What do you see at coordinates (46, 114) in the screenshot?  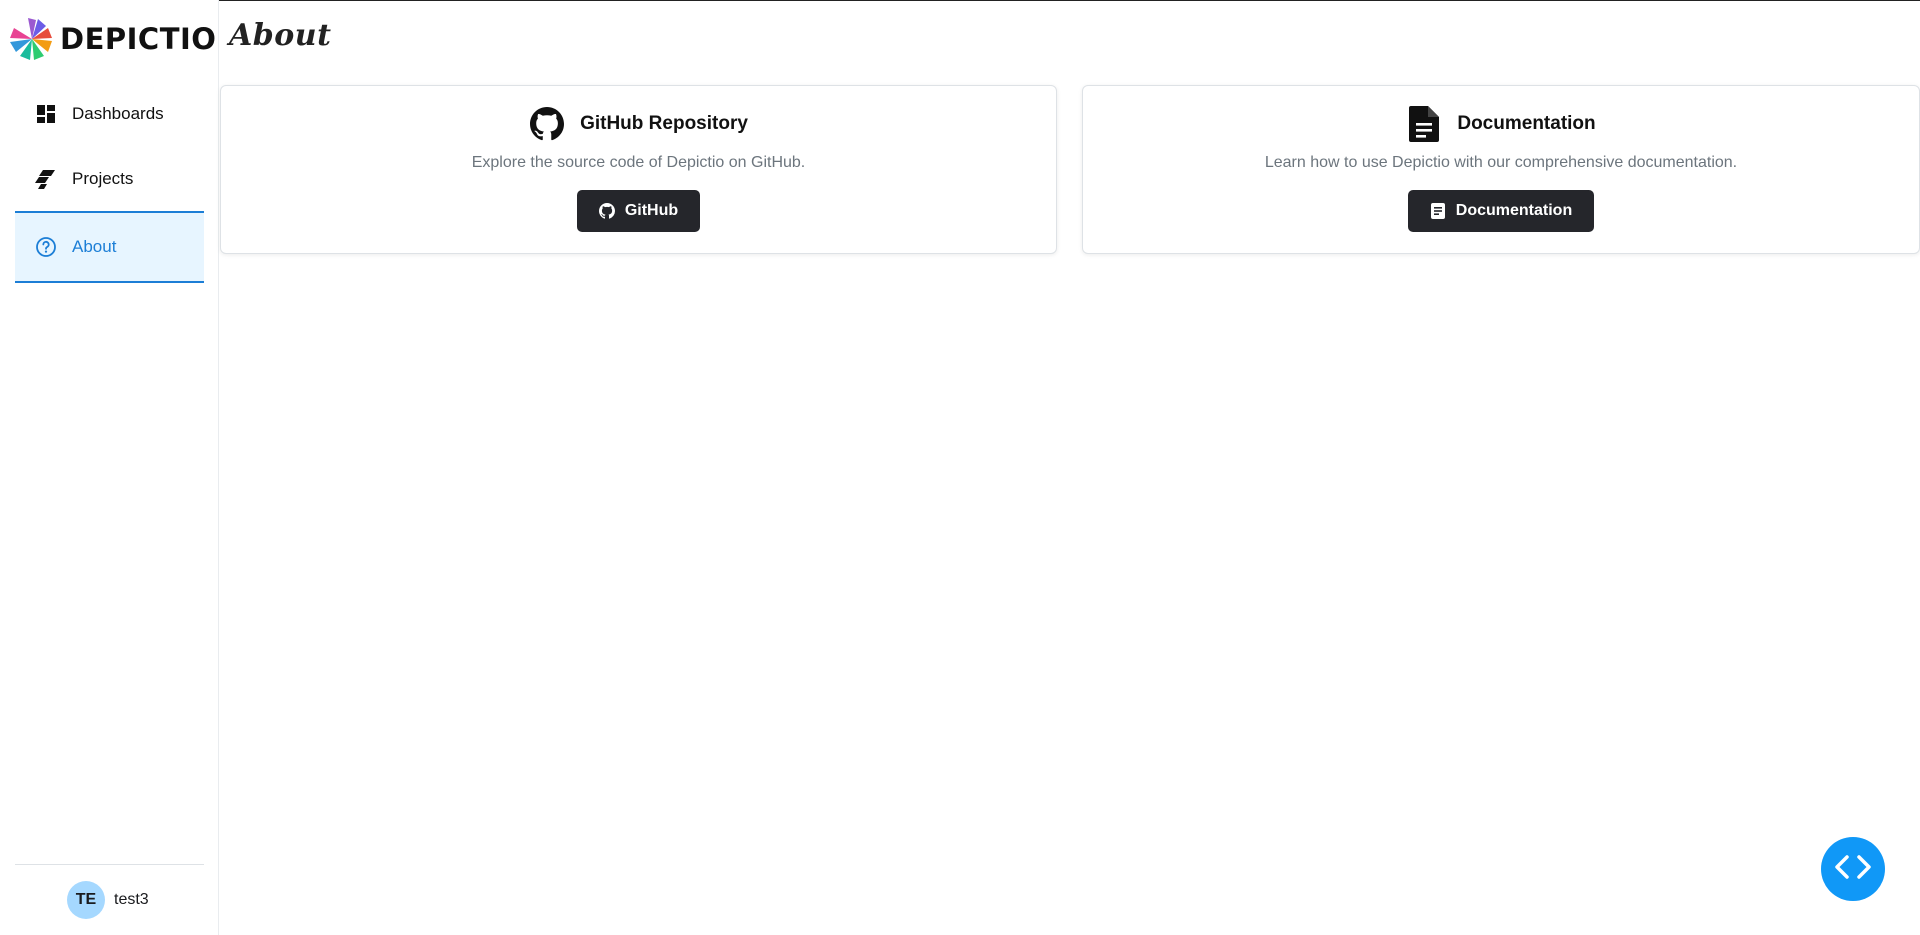 I see `dashboard-icon` at bounding box center [46, 114].